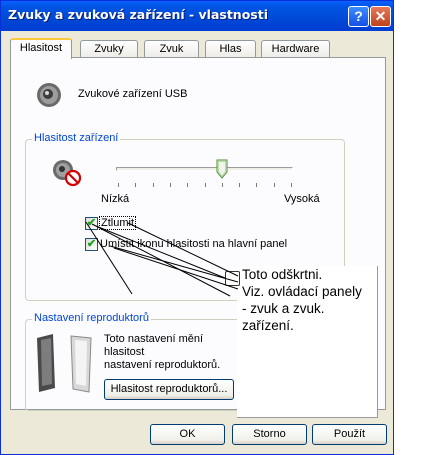  What do you see at coordinates (171, 49) in the screenshot?
I see `tab-zvuk: Zvuk` at bounding box center [171, 49].